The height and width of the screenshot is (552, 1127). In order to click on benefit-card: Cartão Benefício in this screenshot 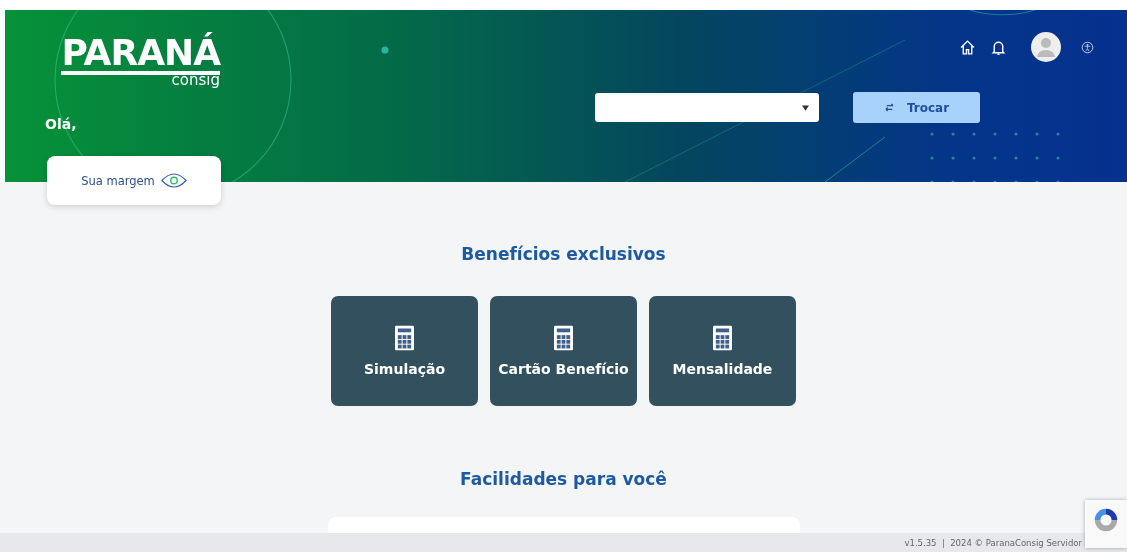, I will do `click(563, 351)`.